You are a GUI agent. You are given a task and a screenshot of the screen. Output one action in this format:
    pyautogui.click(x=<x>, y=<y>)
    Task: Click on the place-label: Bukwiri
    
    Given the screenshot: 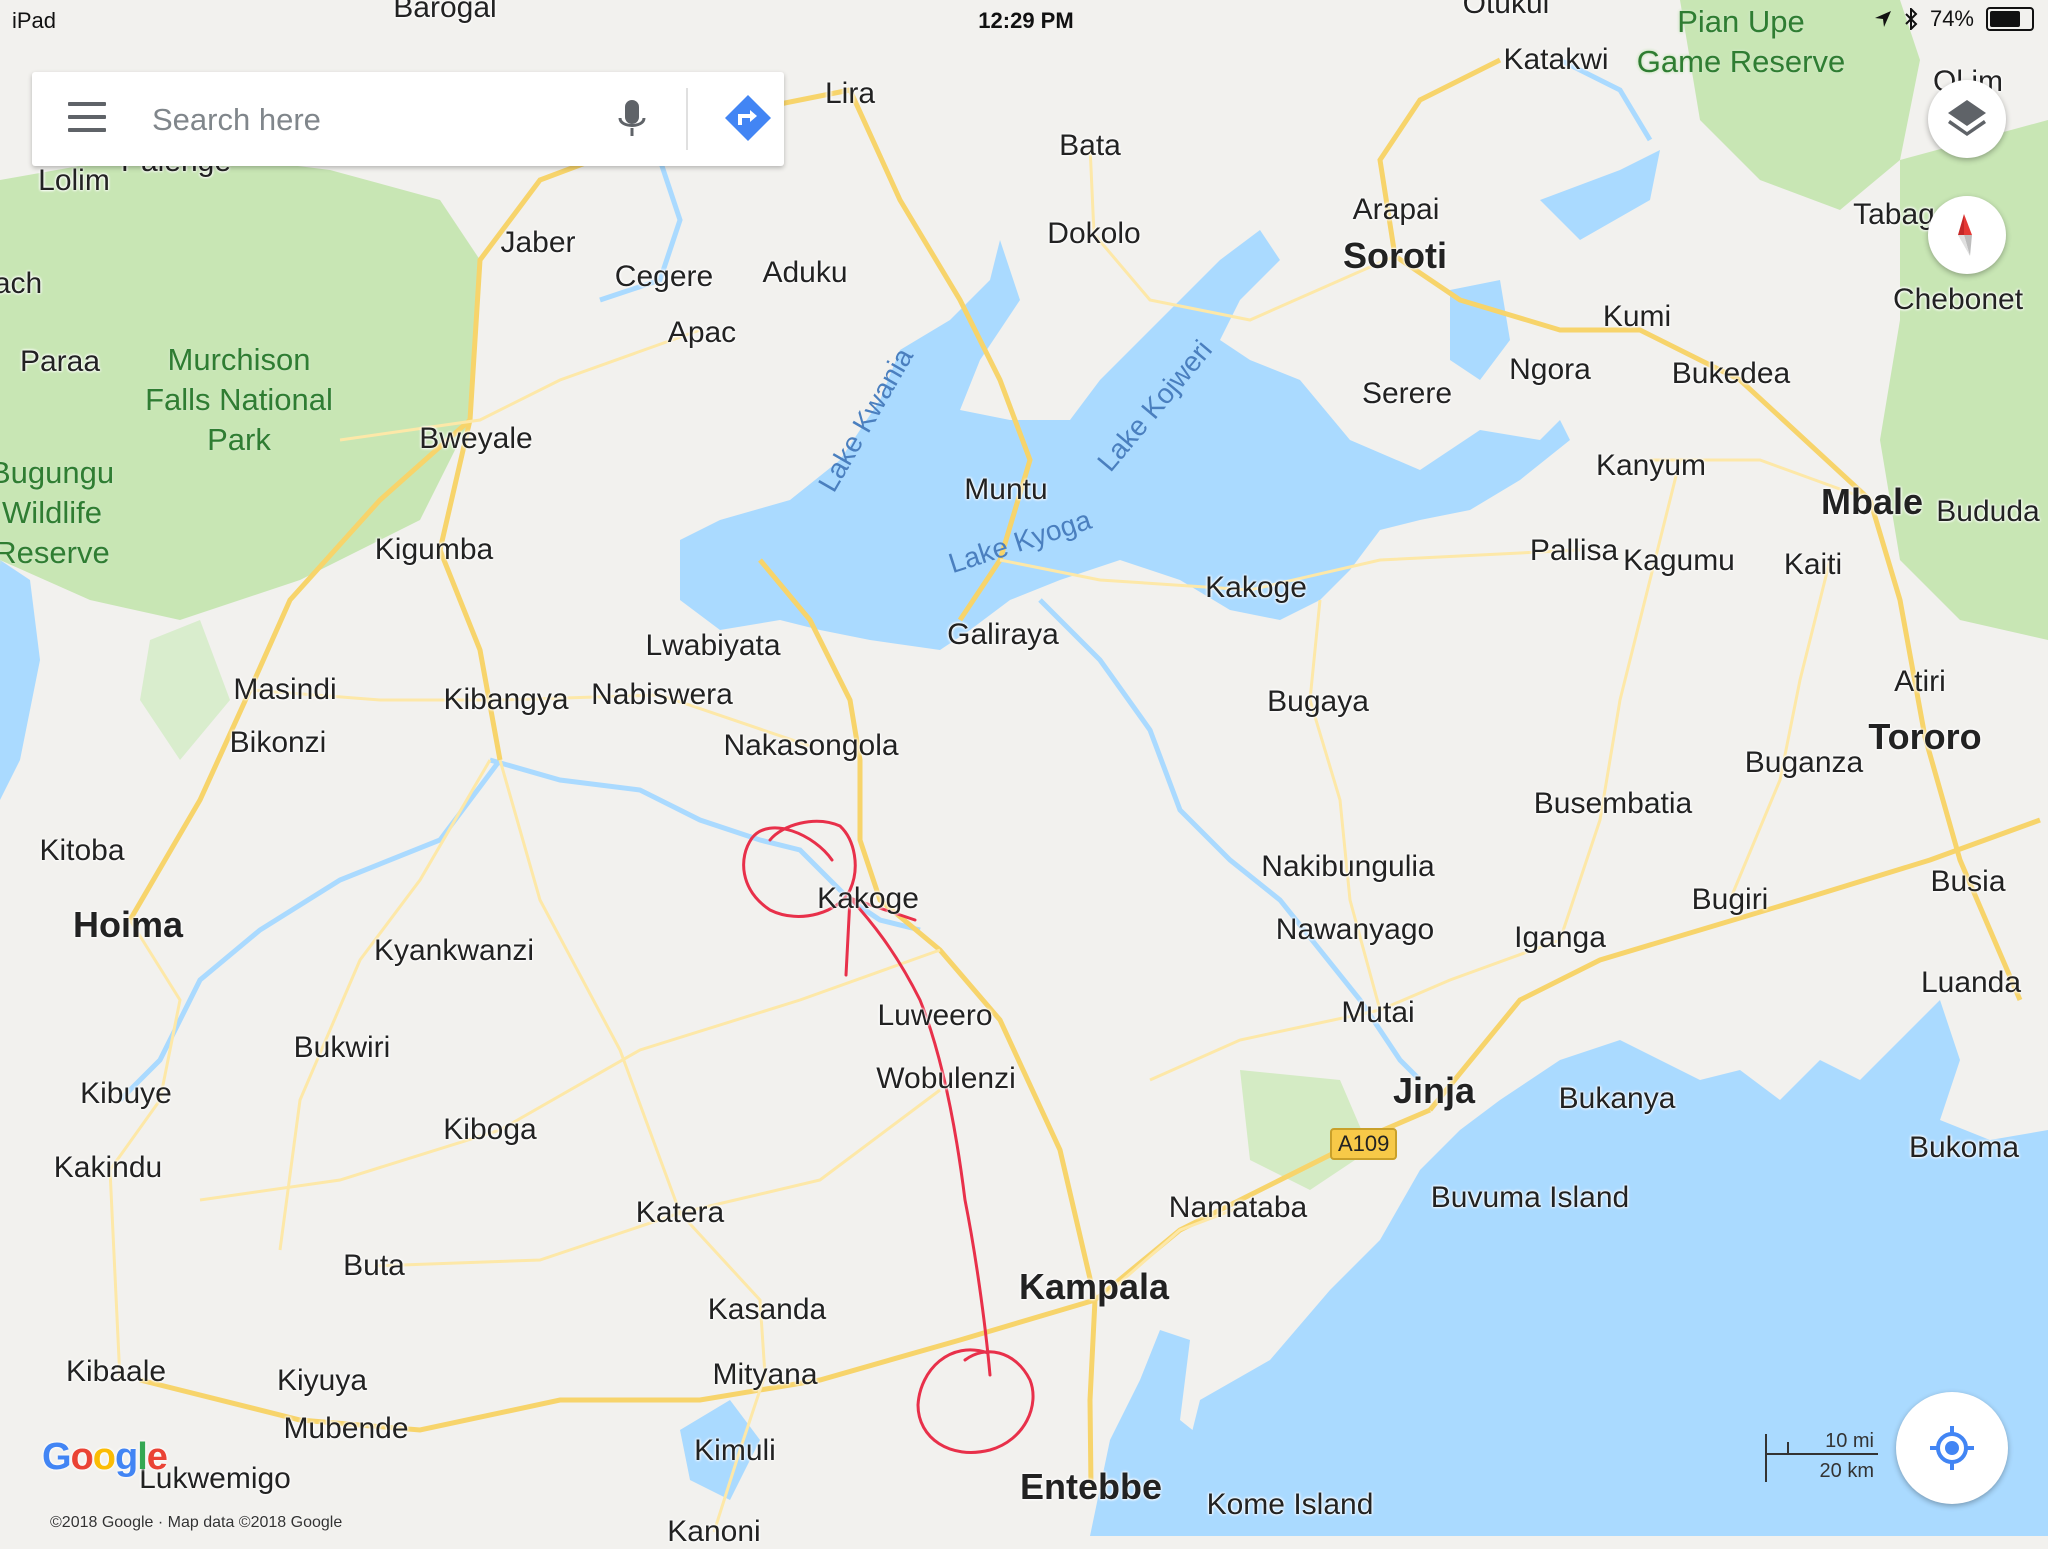 What is the action you would take?
    pyautogui.click(x=342, y=1047)
    